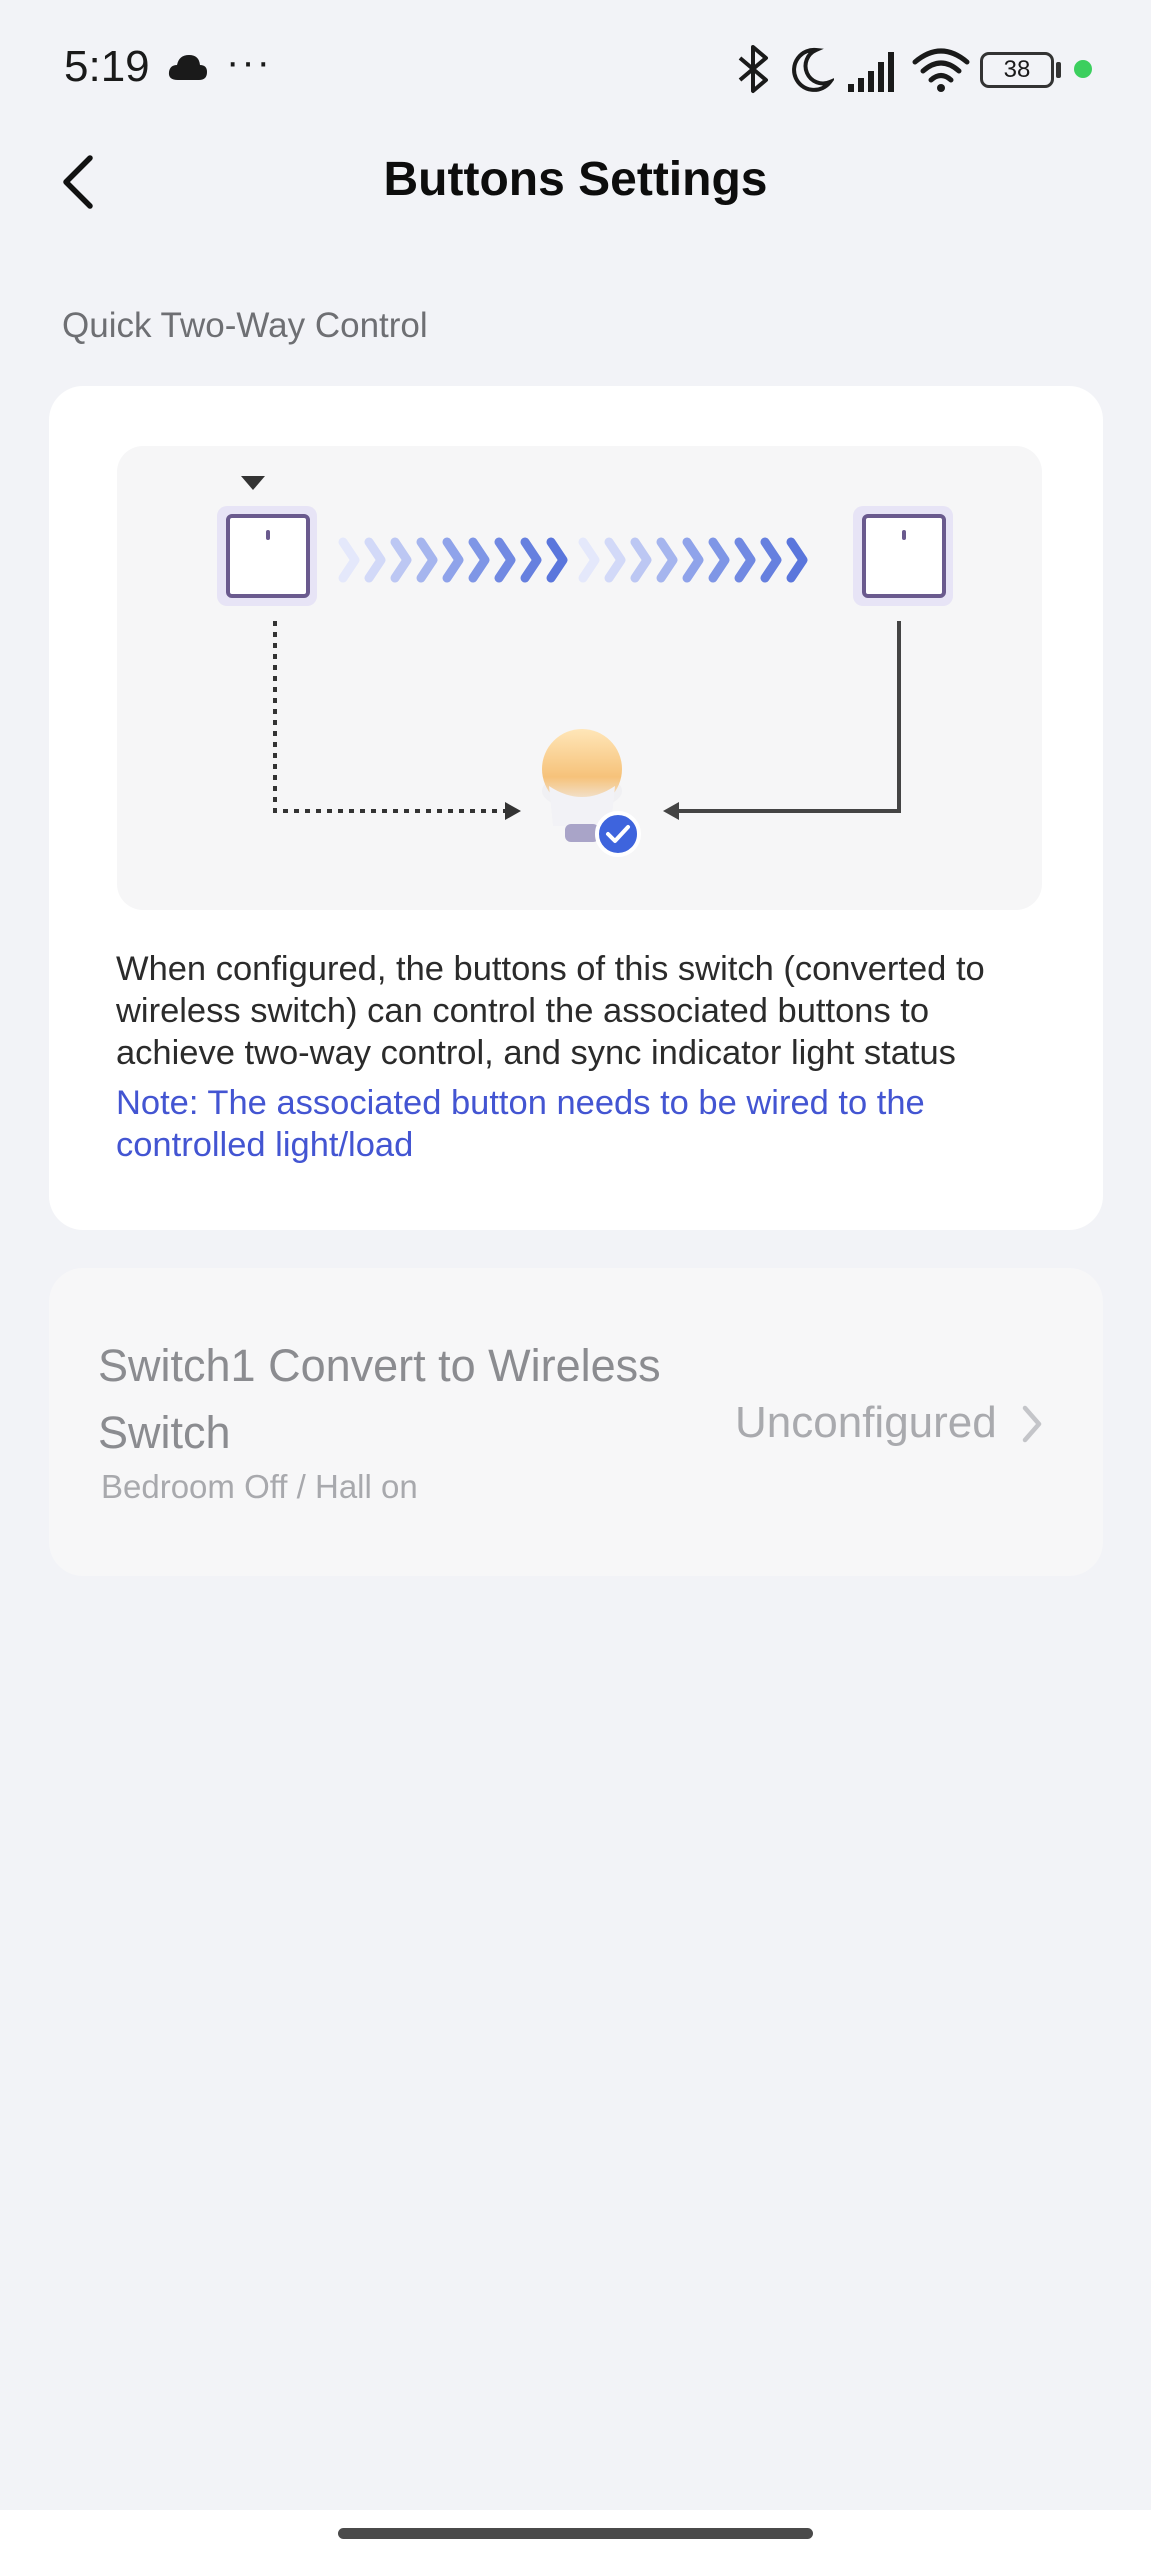  What do you see at coordinates (253, 483) in the screenshot?
I see `pointer-triangle-icon` at bounding box center [253, 483].